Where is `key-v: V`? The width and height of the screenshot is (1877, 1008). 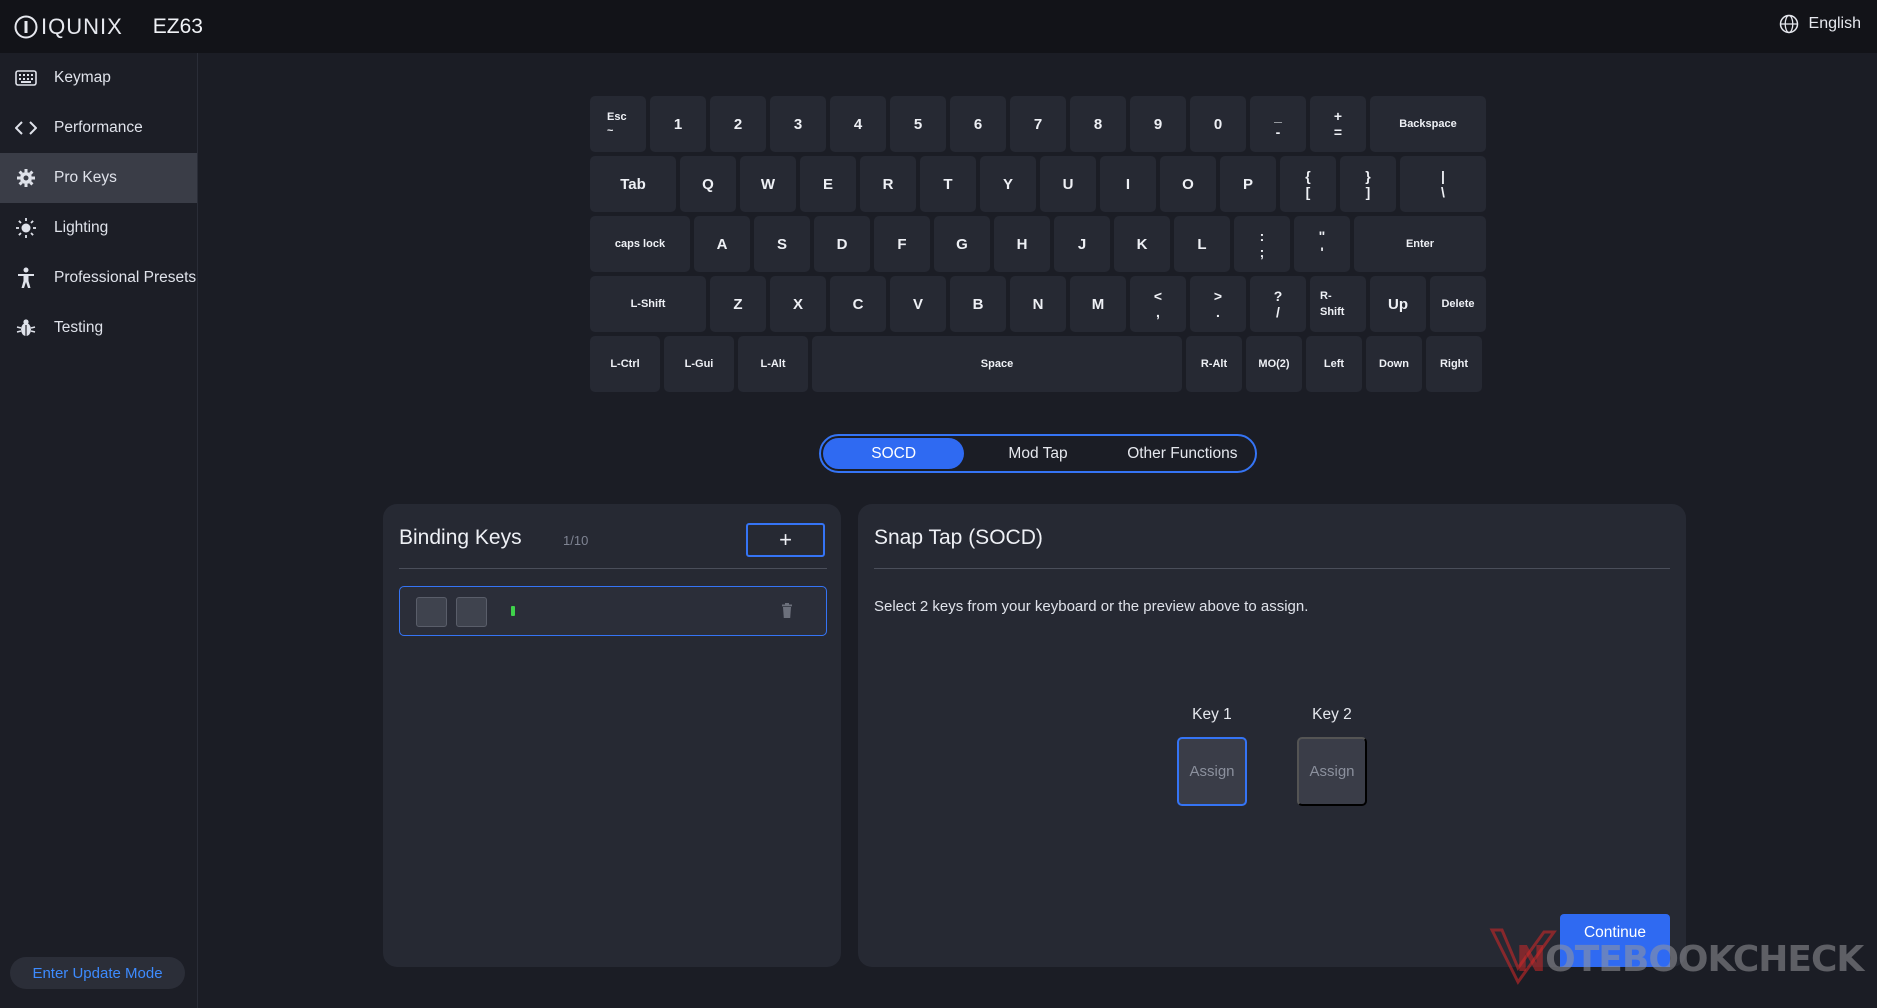
key-v: V is located at coordinates (918, 304).